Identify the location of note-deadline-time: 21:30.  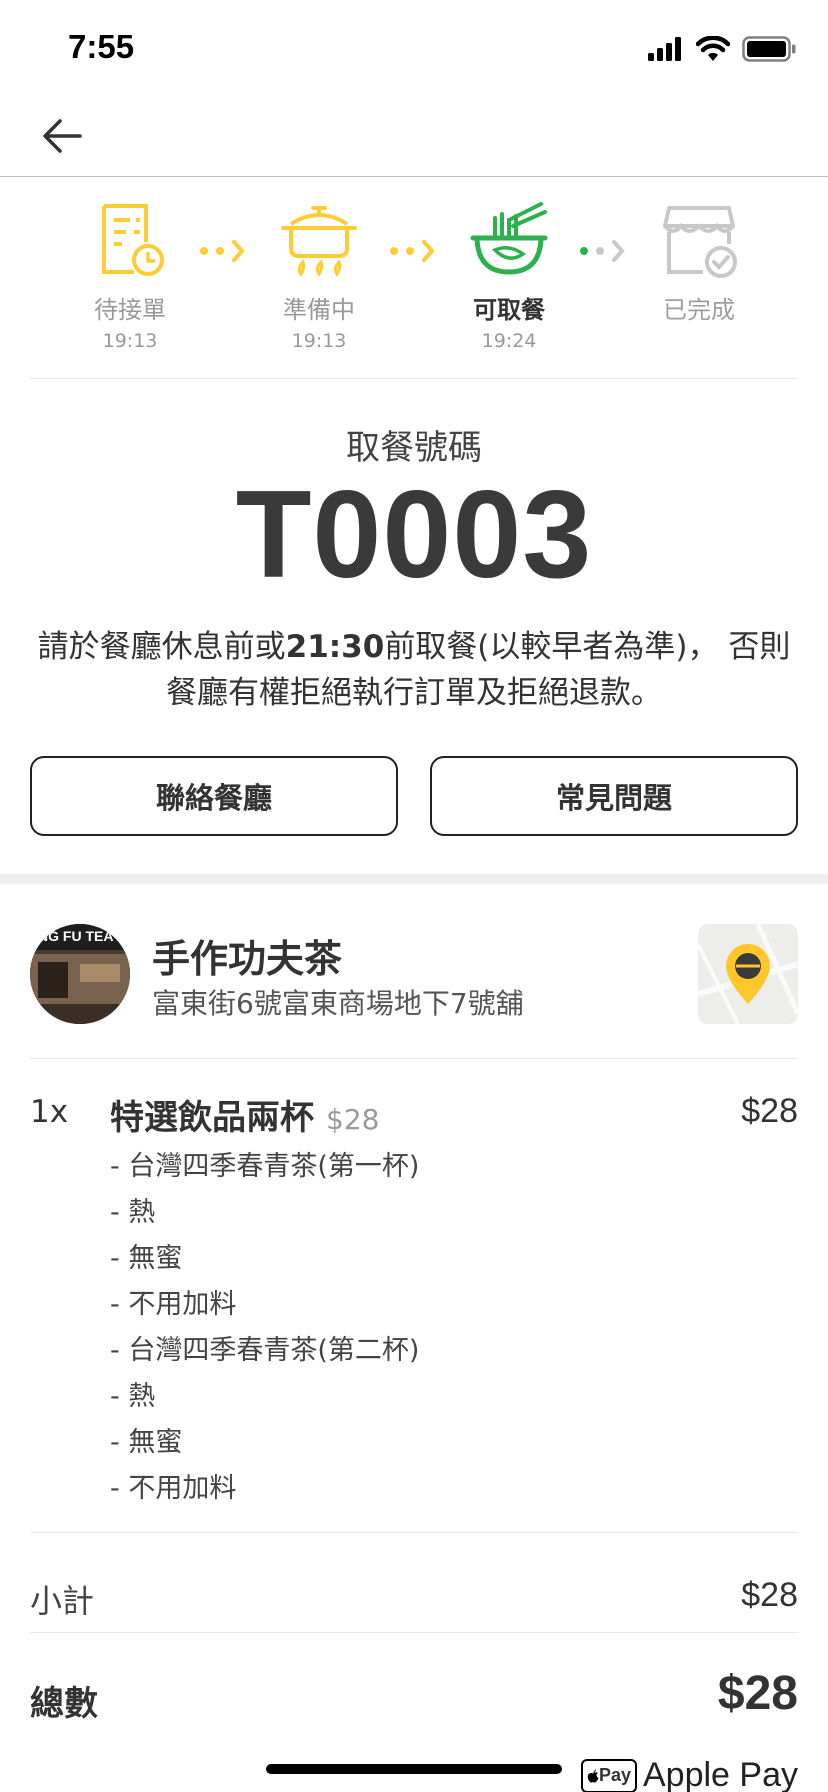
(335, 647).